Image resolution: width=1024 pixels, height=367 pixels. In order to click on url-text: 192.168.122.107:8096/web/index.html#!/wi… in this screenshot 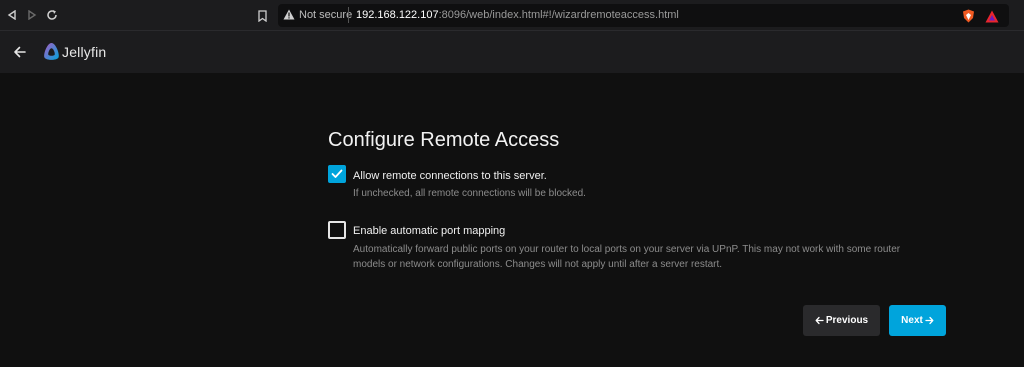, I will do `click(517, 15)`.